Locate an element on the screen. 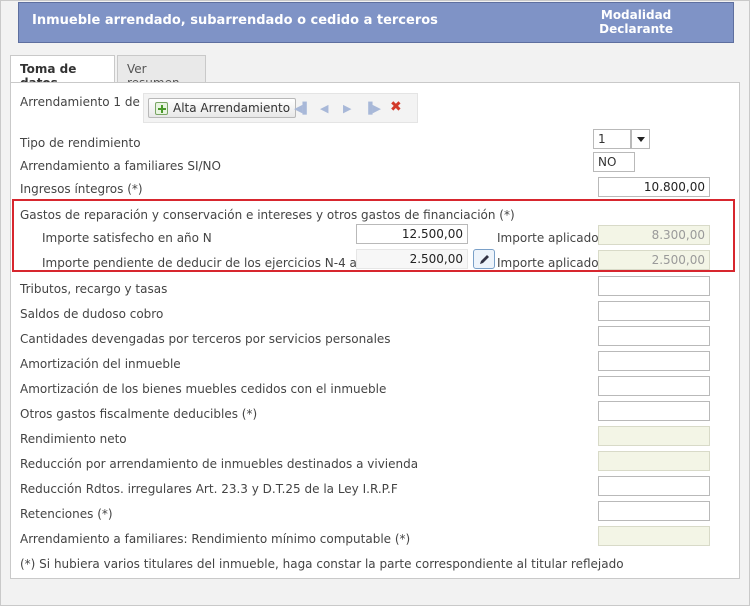 This screenshot has width=750, height=606. next-icon: ▶ is located at coordinates (347, 108).